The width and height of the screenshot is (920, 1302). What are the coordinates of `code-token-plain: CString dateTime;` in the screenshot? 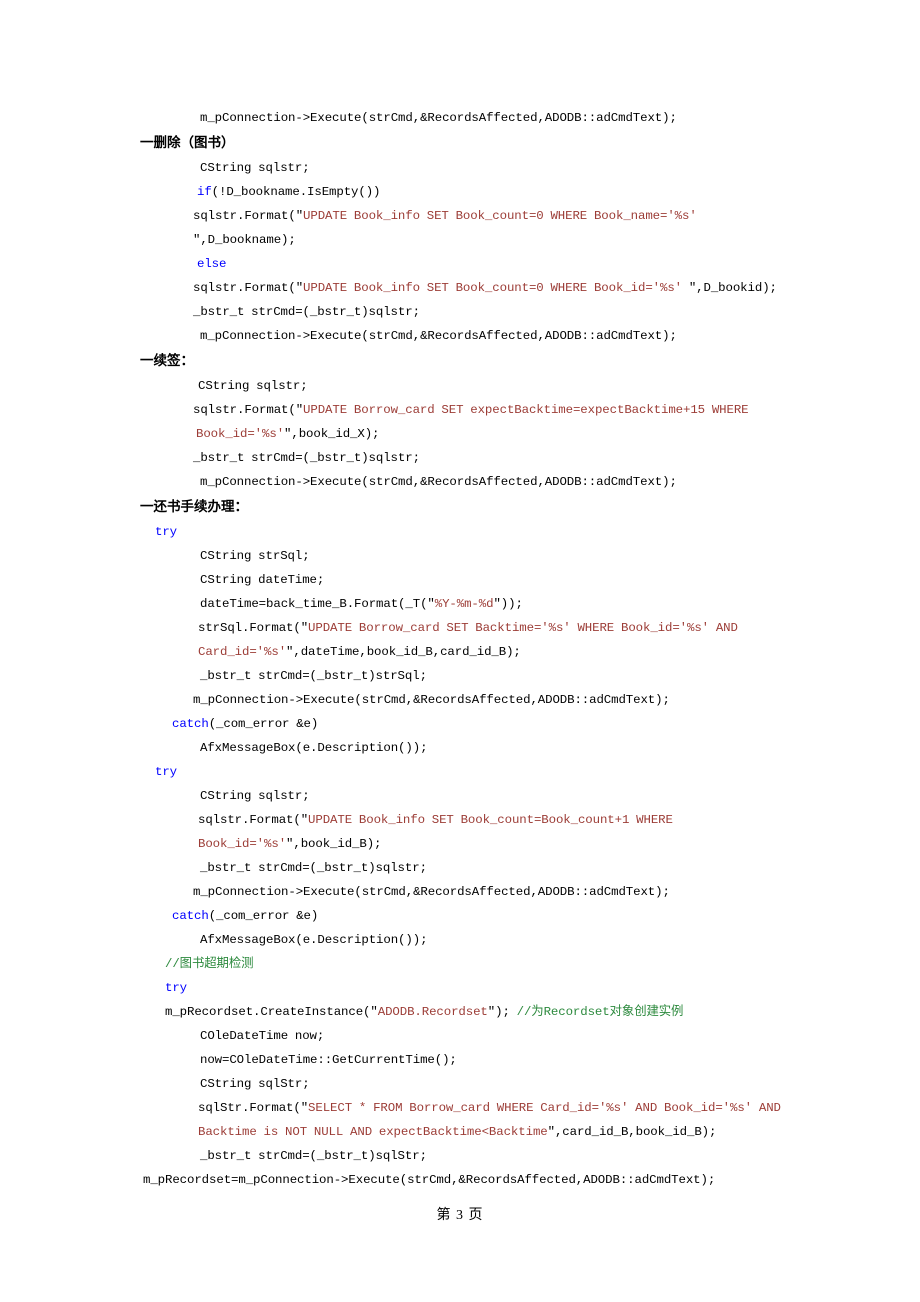 It's located at (262, 580).